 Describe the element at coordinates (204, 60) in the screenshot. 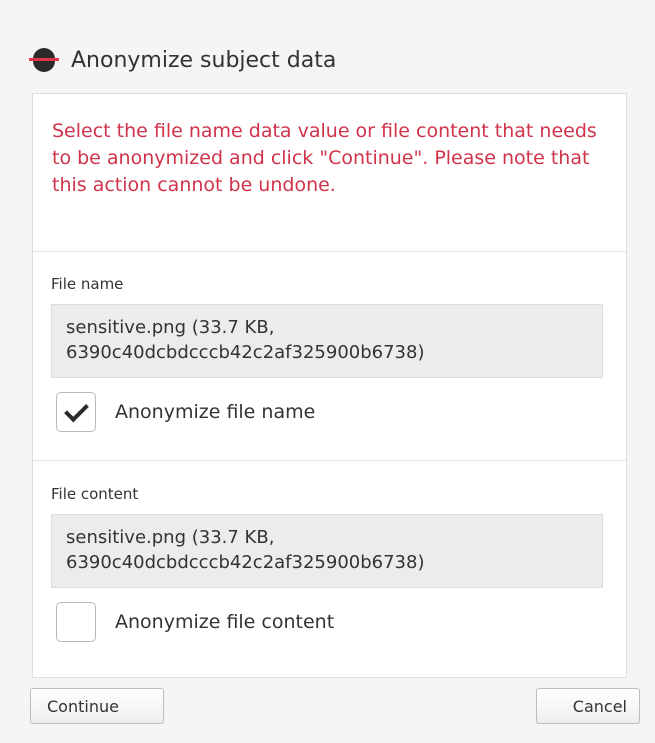

I see `dialog-title: Anonymize subject data` at that location.